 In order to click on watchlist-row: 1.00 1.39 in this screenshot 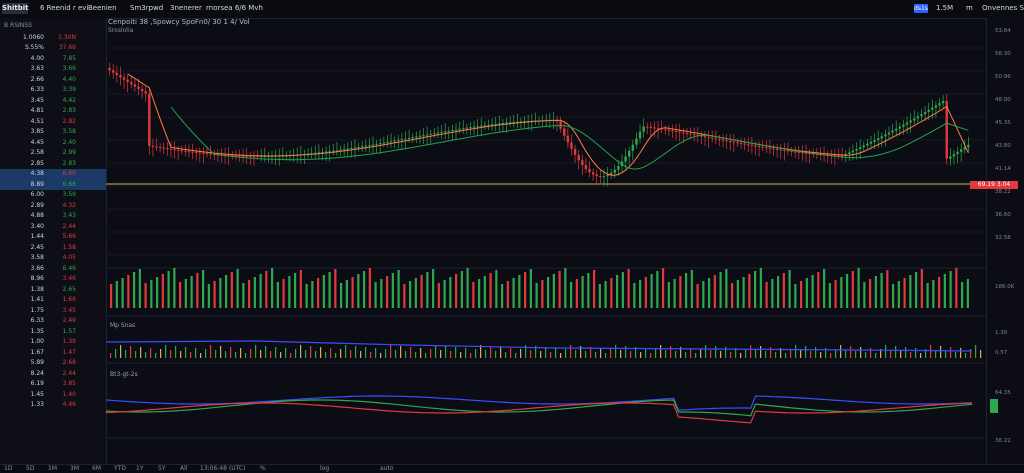, I will do `click(53, 342)`.